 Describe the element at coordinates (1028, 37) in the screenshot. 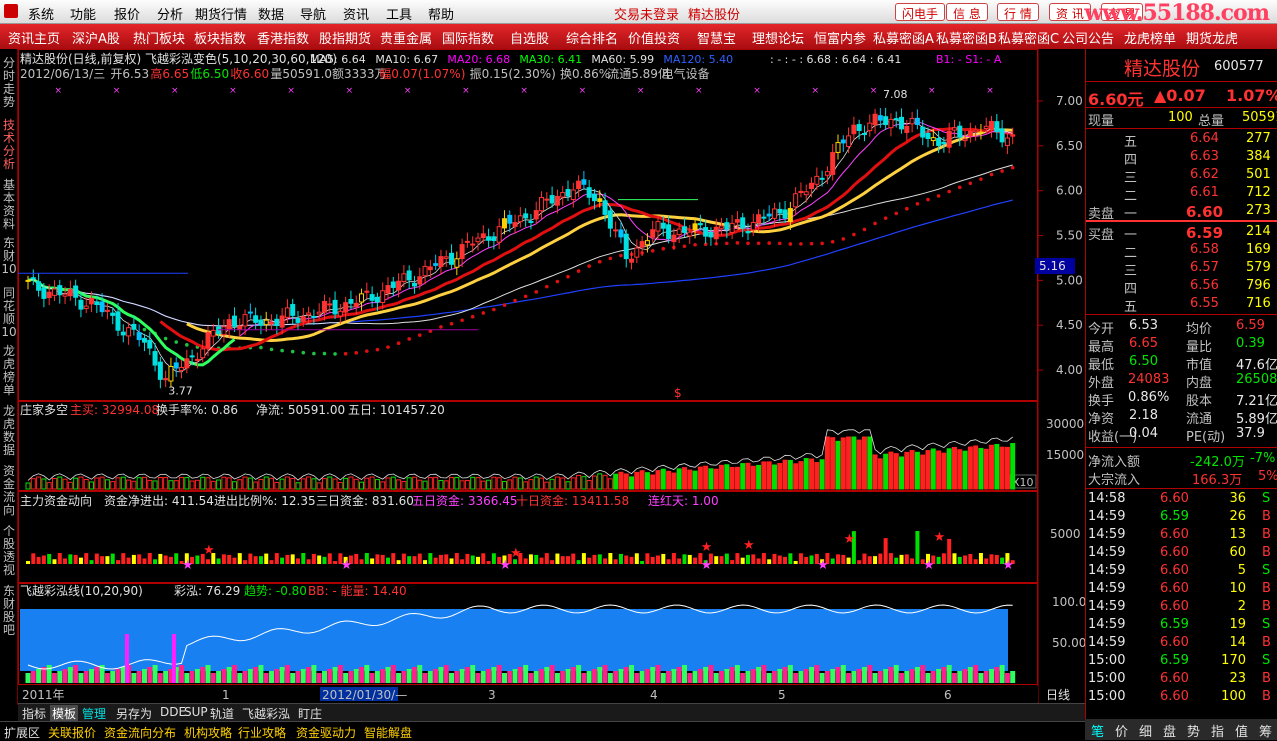

I see `shortcut-item-16: 私募密函C` at that location.